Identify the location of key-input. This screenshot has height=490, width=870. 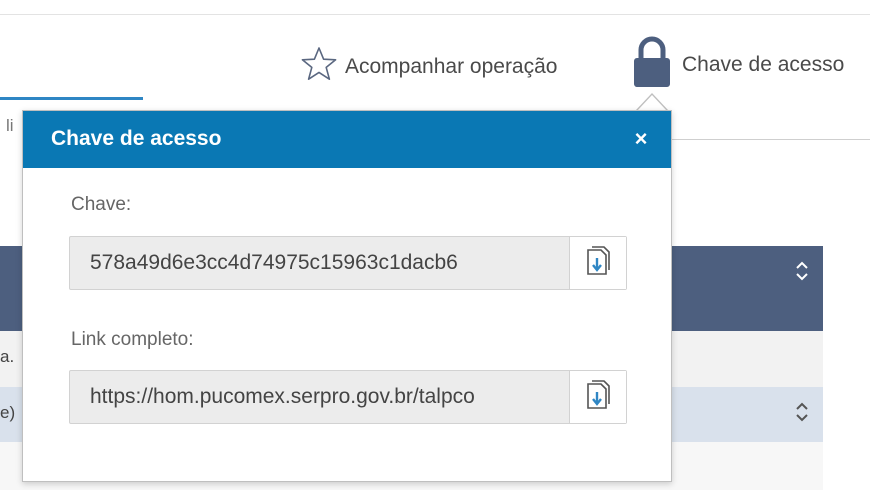
(319, 263).